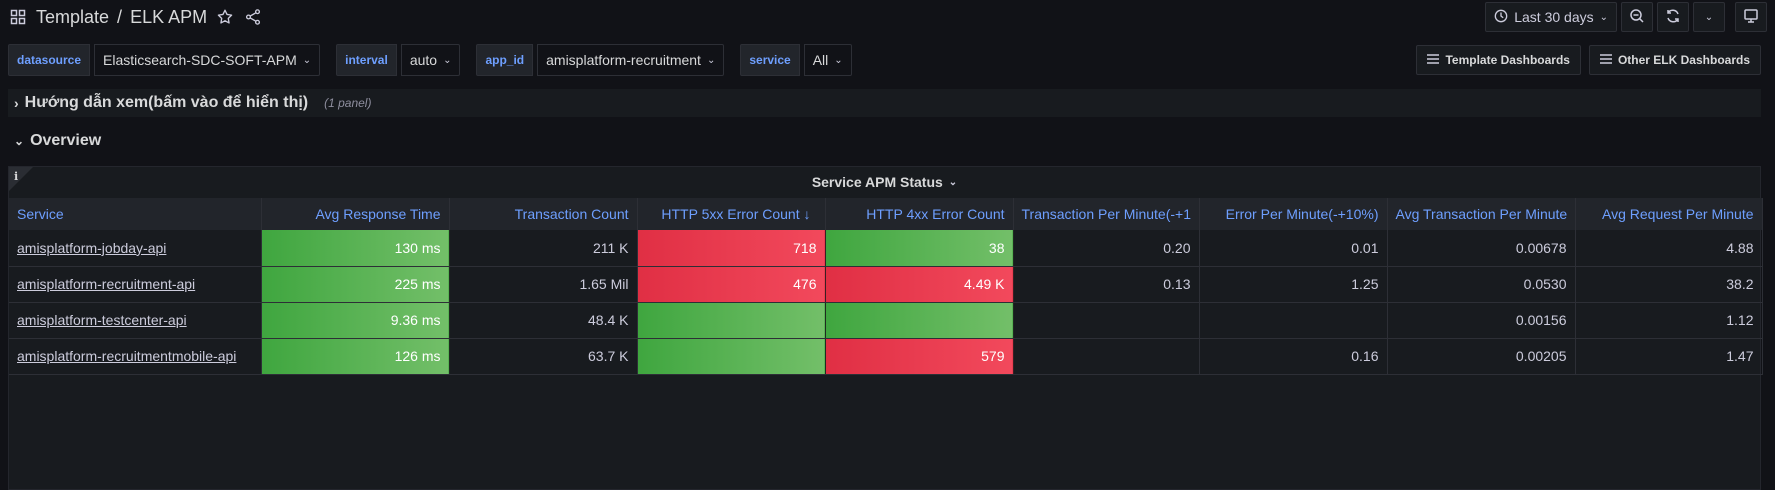 The height and width of the screenshot is (490, 1775). What do you see at coordinates (66, 140) in the screenshot?
I see `row-title: Overview` at bounding box center [66, 140].